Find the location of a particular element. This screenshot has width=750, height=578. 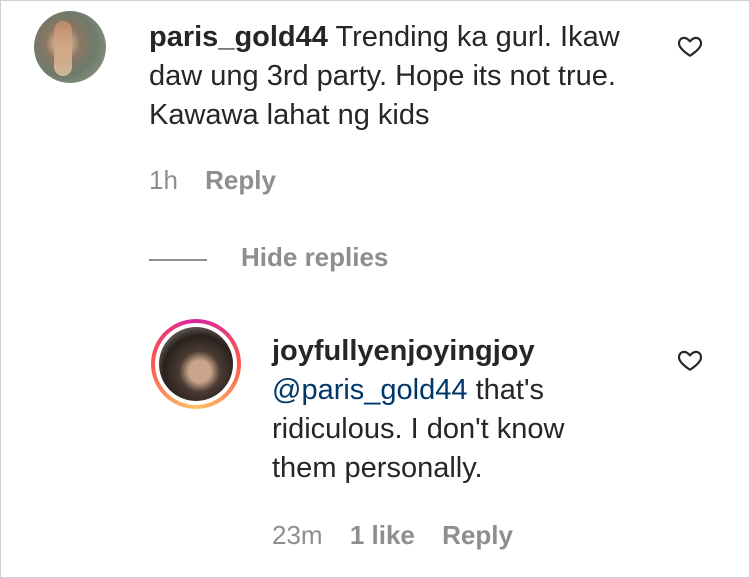

comment-time: 1h is located at coordinates (163, 180).